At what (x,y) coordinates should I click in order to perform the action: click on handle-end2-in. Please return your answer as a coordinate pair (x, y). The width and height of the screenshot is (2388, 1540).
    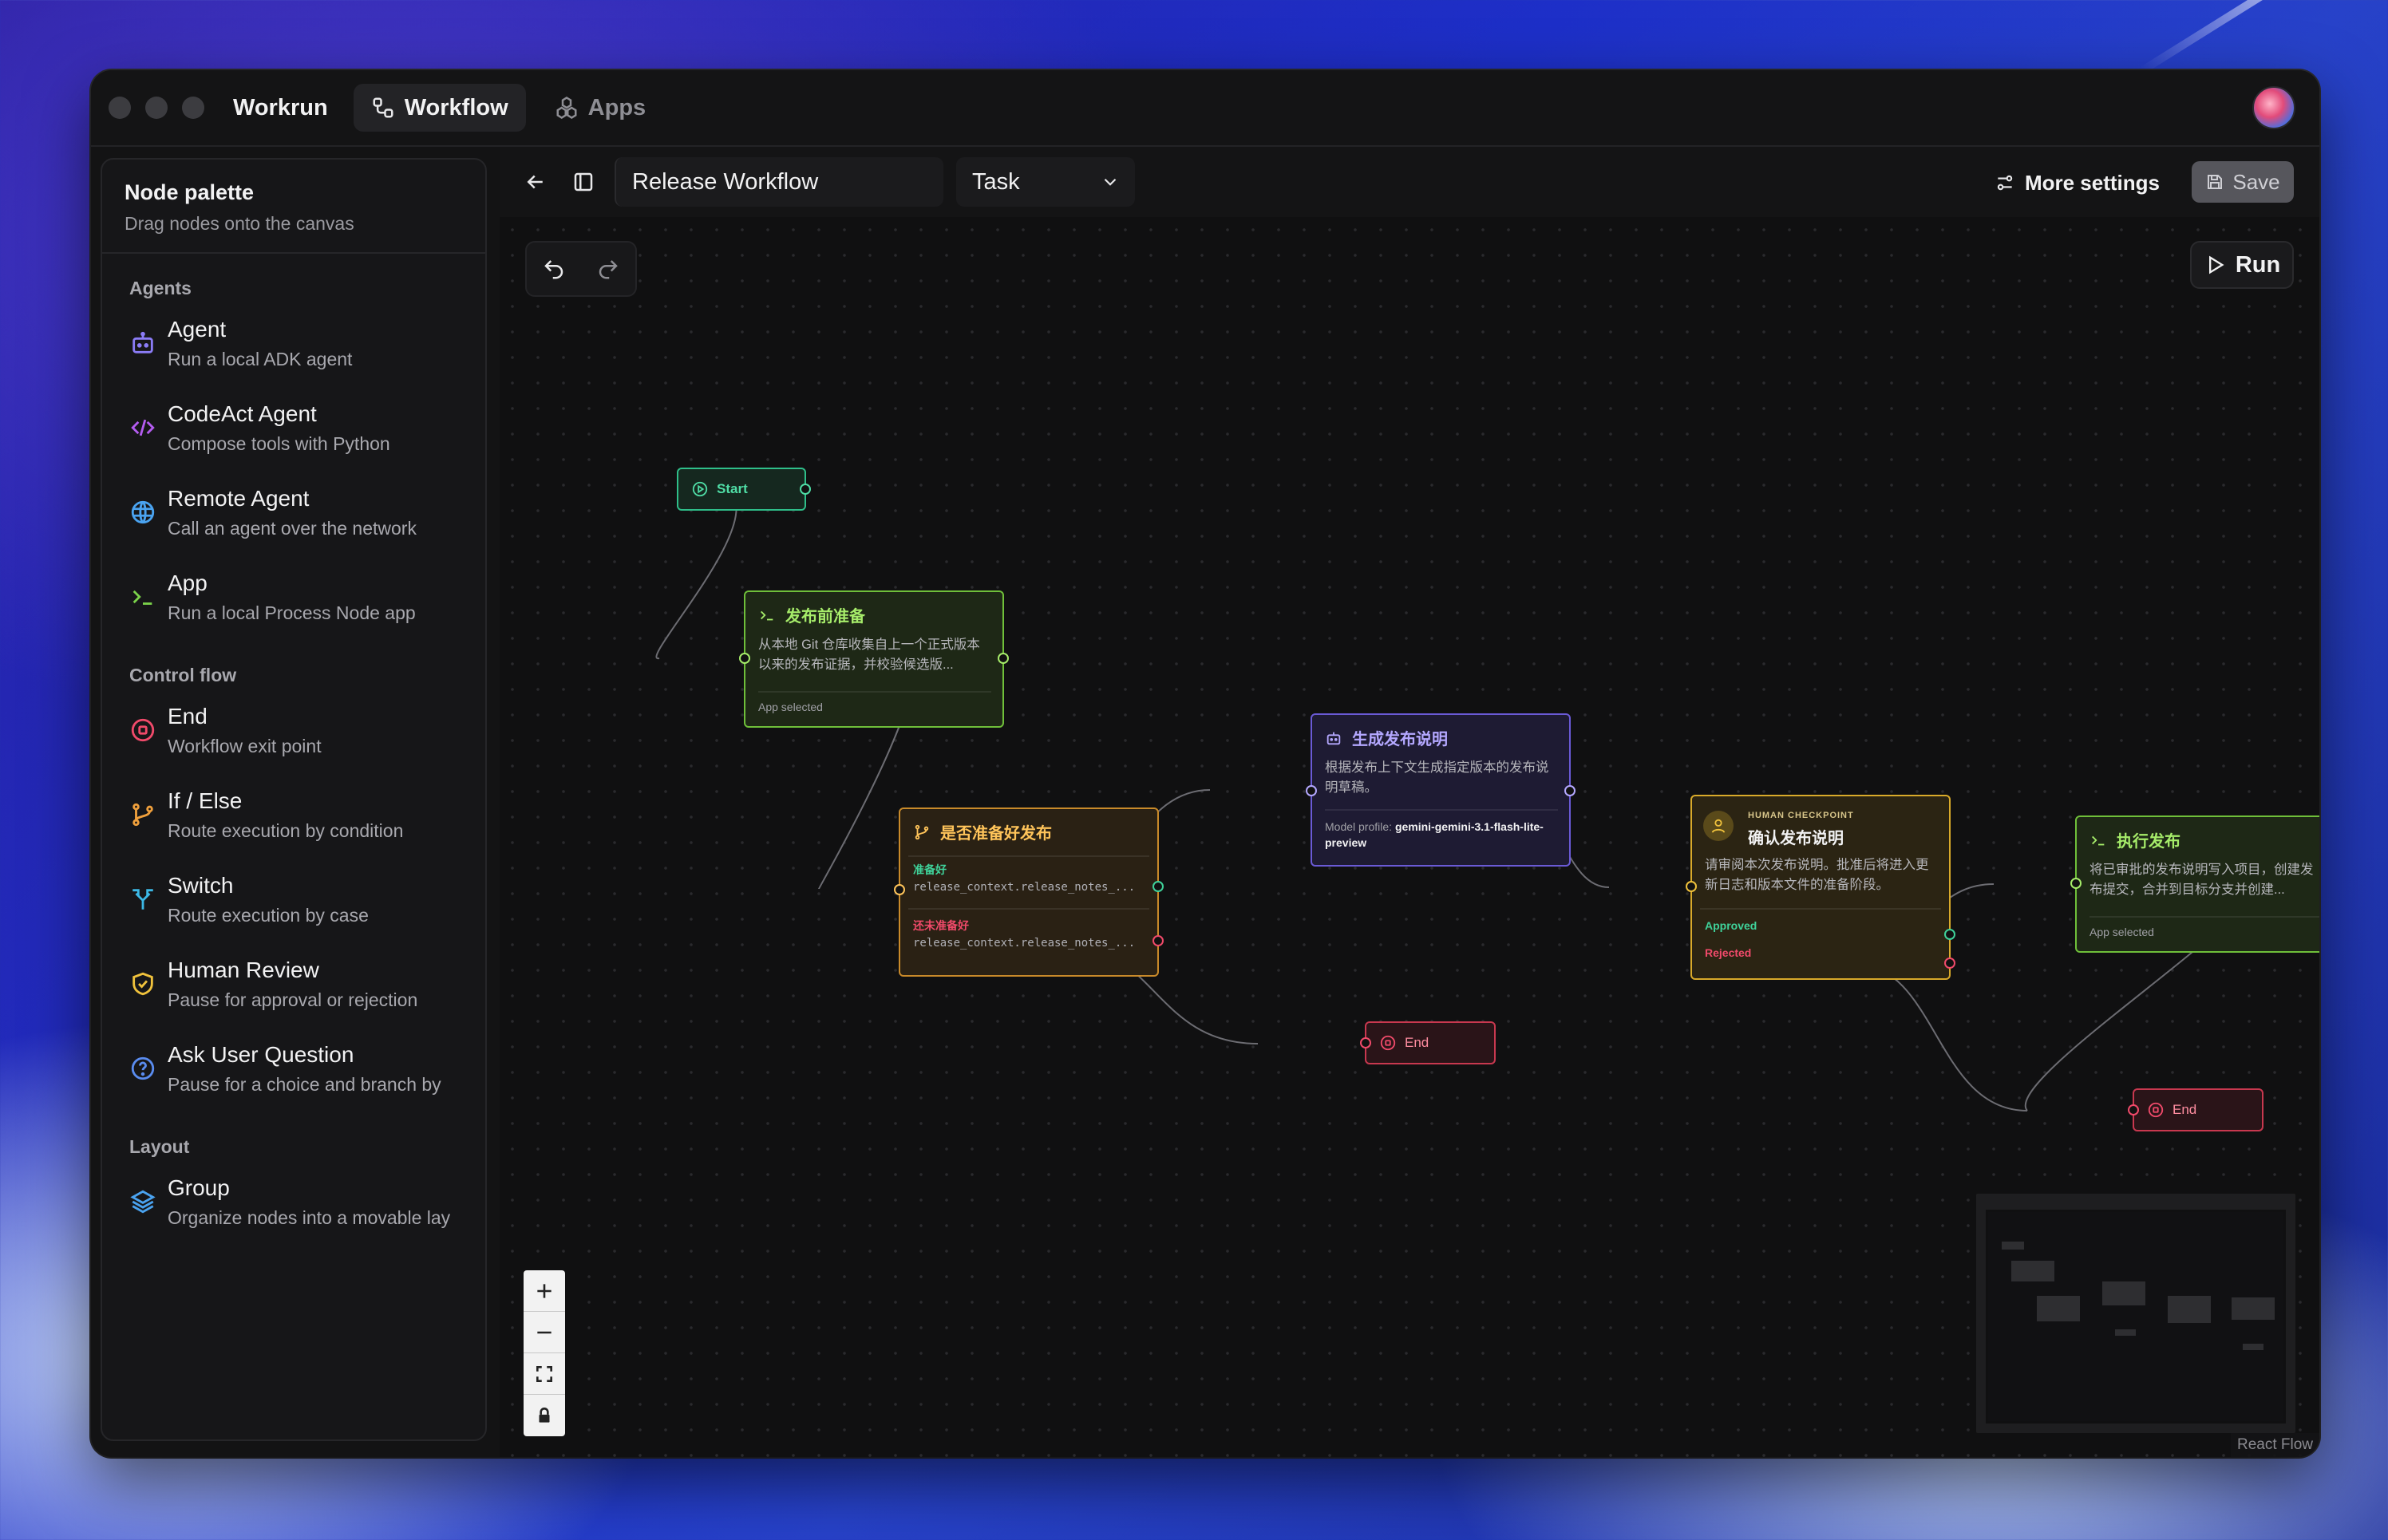
    Looking at the image, I should click on (2133, 1110).